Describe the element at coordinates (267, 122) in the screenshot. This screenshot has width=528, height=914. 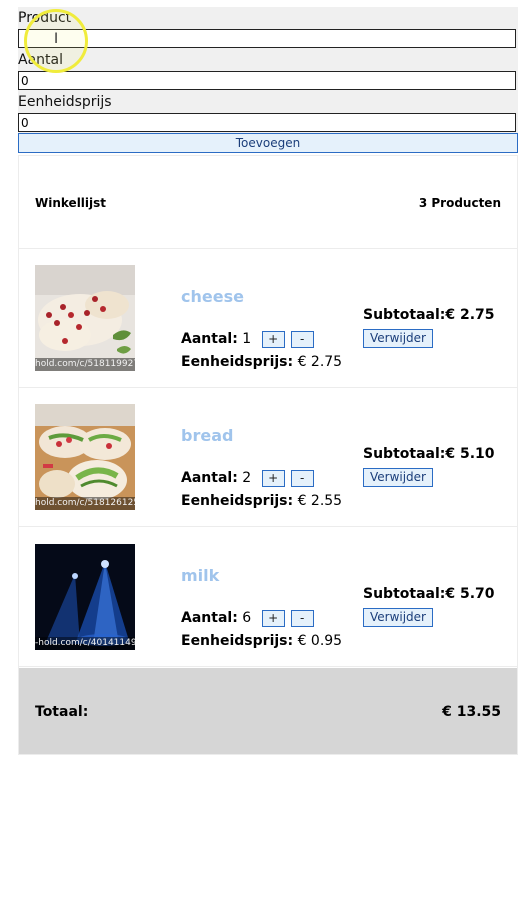
I see `eenheidsprijs-input` at that location.